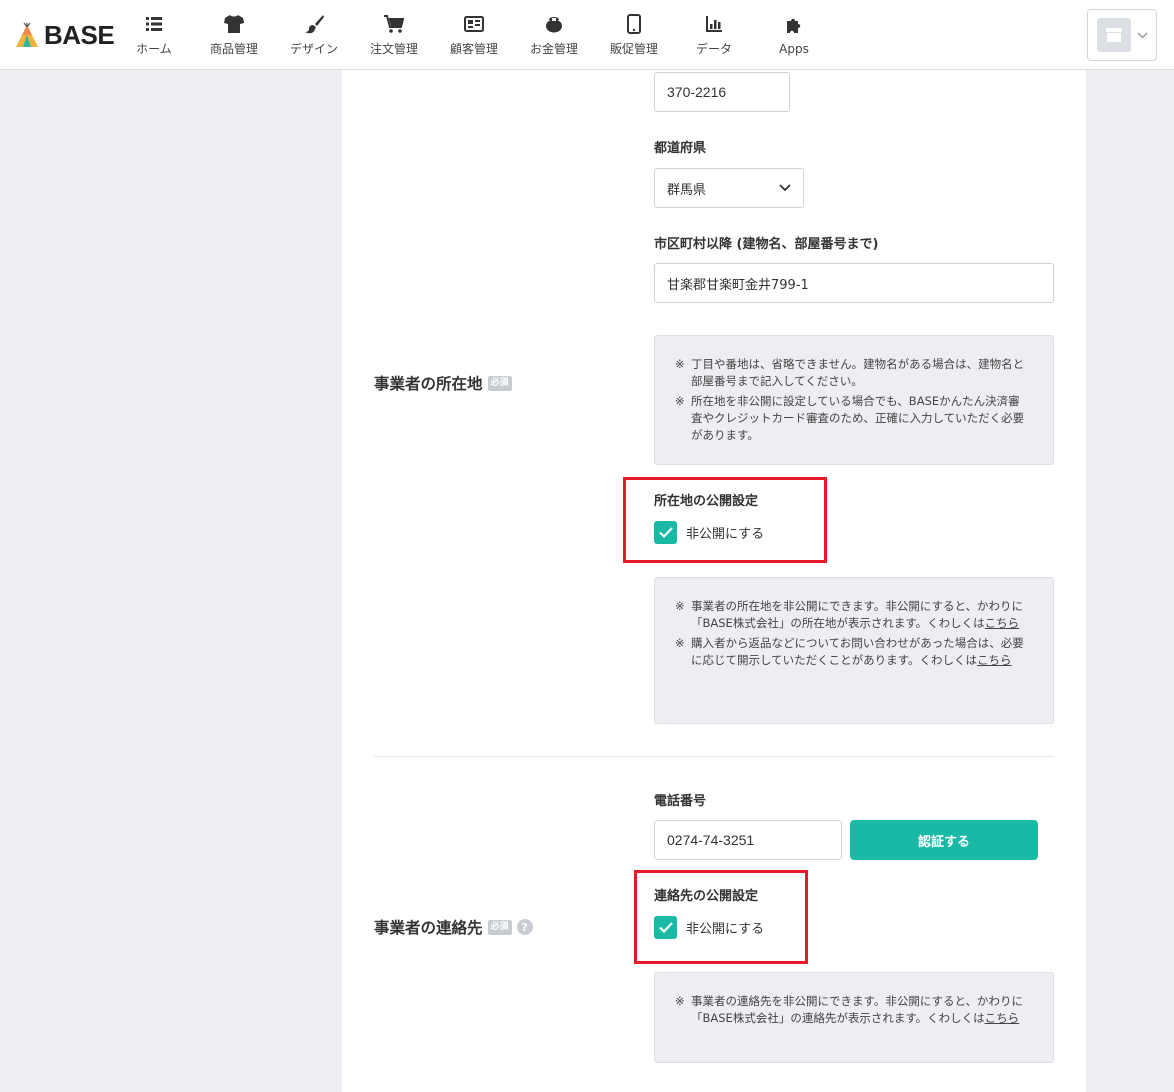 This screenshot has width=1174, height=1092. What do you see at coordinates (714, 756) in the screenshot?
I see `section-divider` at bounding box center [714, 756].